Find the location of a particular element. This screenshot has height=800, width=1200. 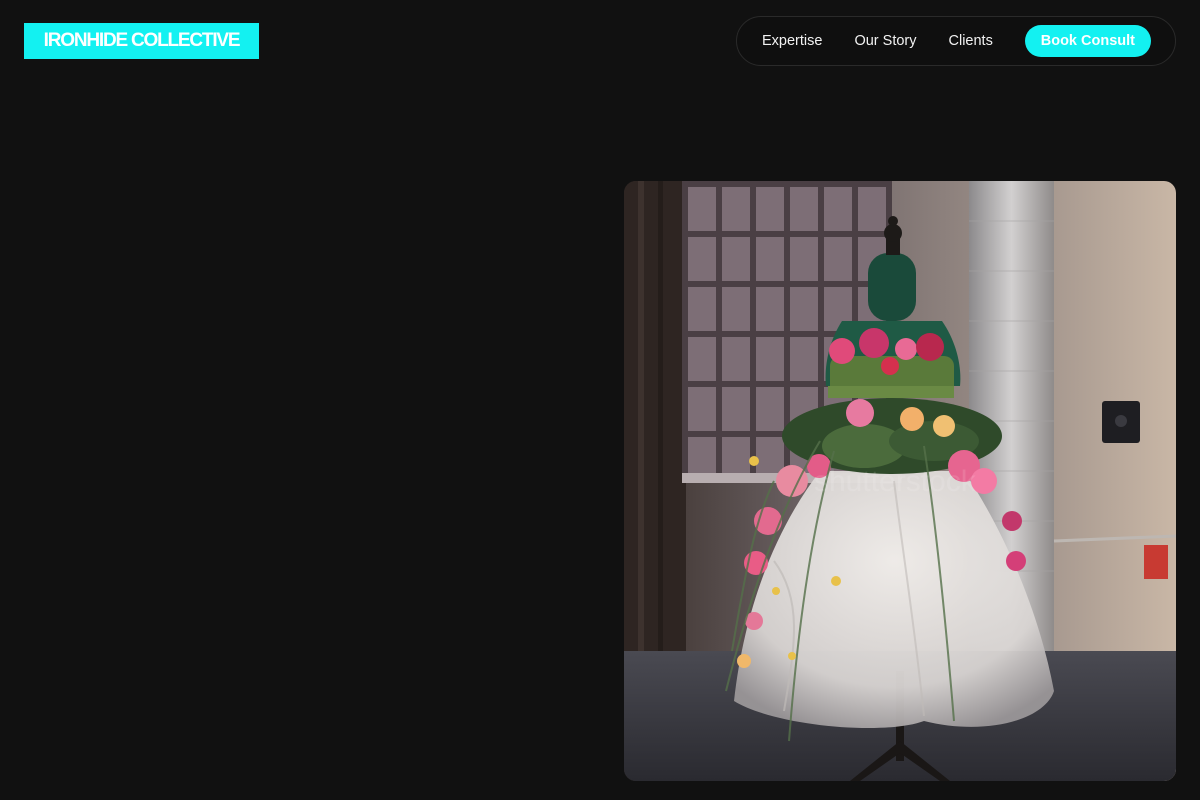

nav-link-clients: Clients is located at coordinates (971, 41).